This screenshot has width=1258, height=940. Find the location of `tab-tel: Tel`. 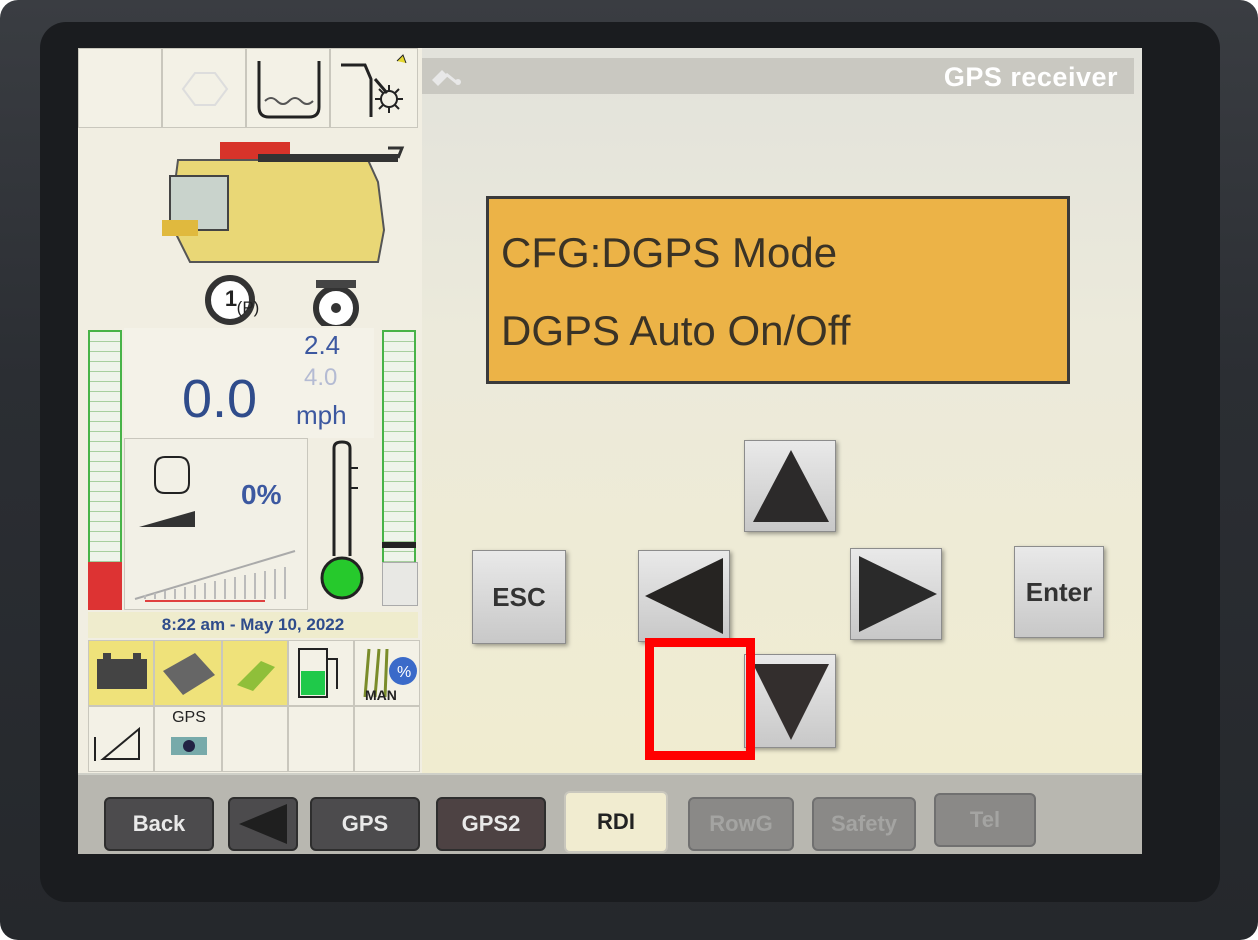

tab-tel: Tel is located at coordinates (985, 820).